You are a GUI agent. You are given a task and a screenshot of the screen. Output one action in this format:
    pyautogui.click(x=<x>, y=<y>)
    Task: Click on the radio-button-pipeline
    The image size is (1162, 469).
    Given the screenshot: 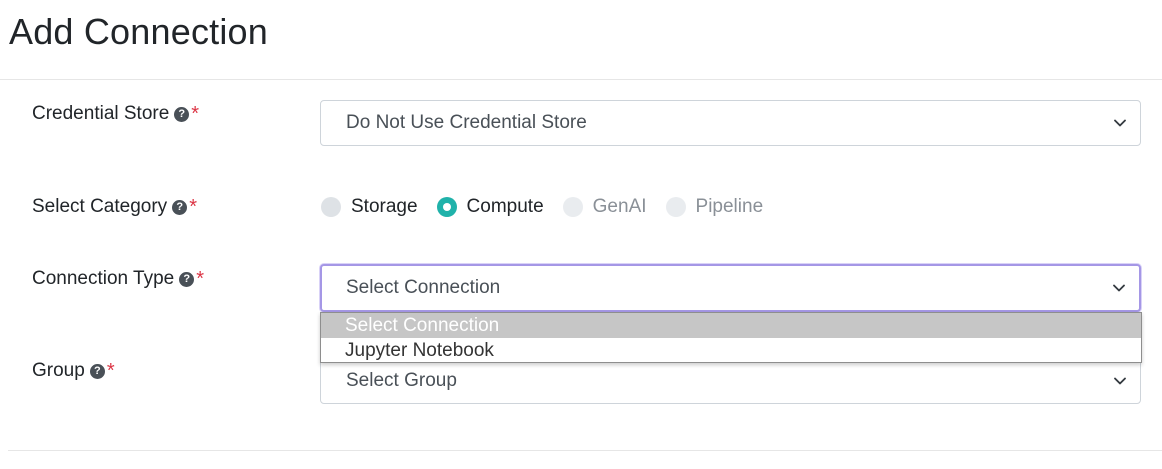 What is the action you would take?
    pyautogui.click(x=675, y=207)
    